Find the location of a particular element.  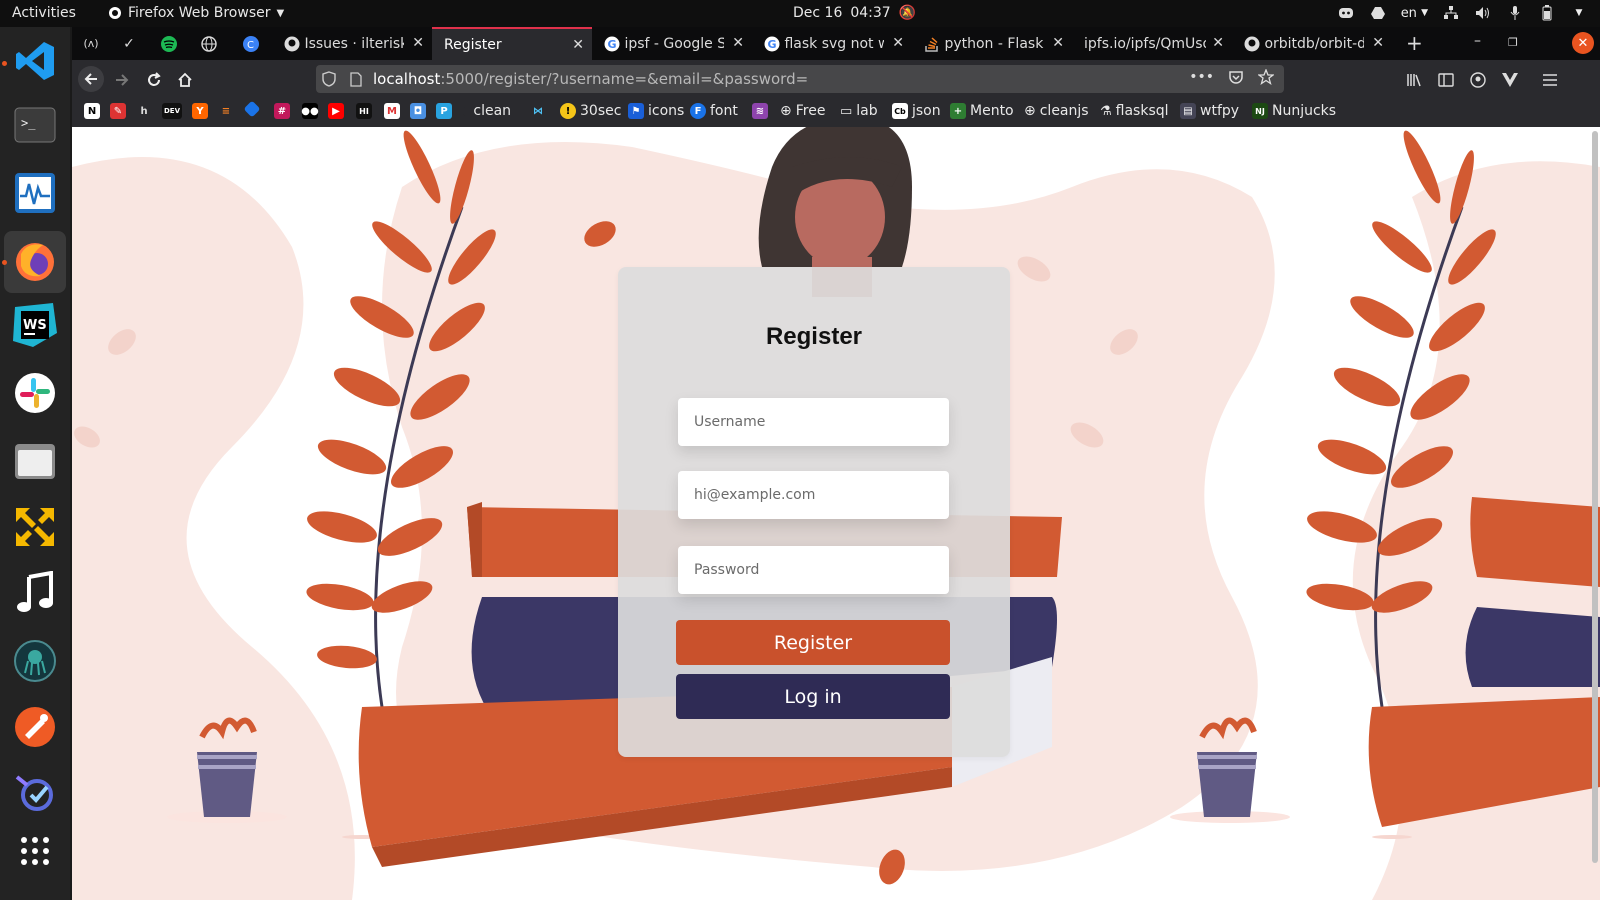

bookmark-font: Ffont is located at coordinates (714, 111).